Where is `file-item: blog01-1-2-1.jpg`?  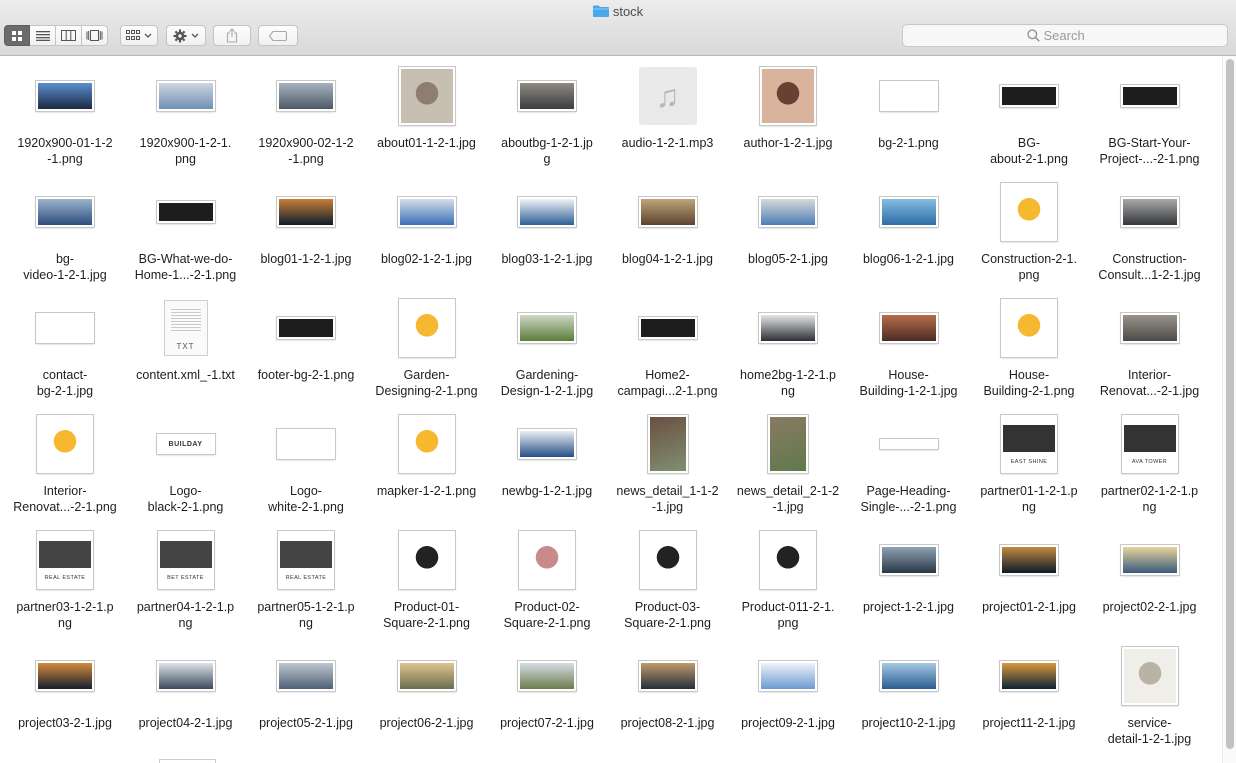 file-item: blog01-1-2-1.jpg is located at coordinates (306, 239).